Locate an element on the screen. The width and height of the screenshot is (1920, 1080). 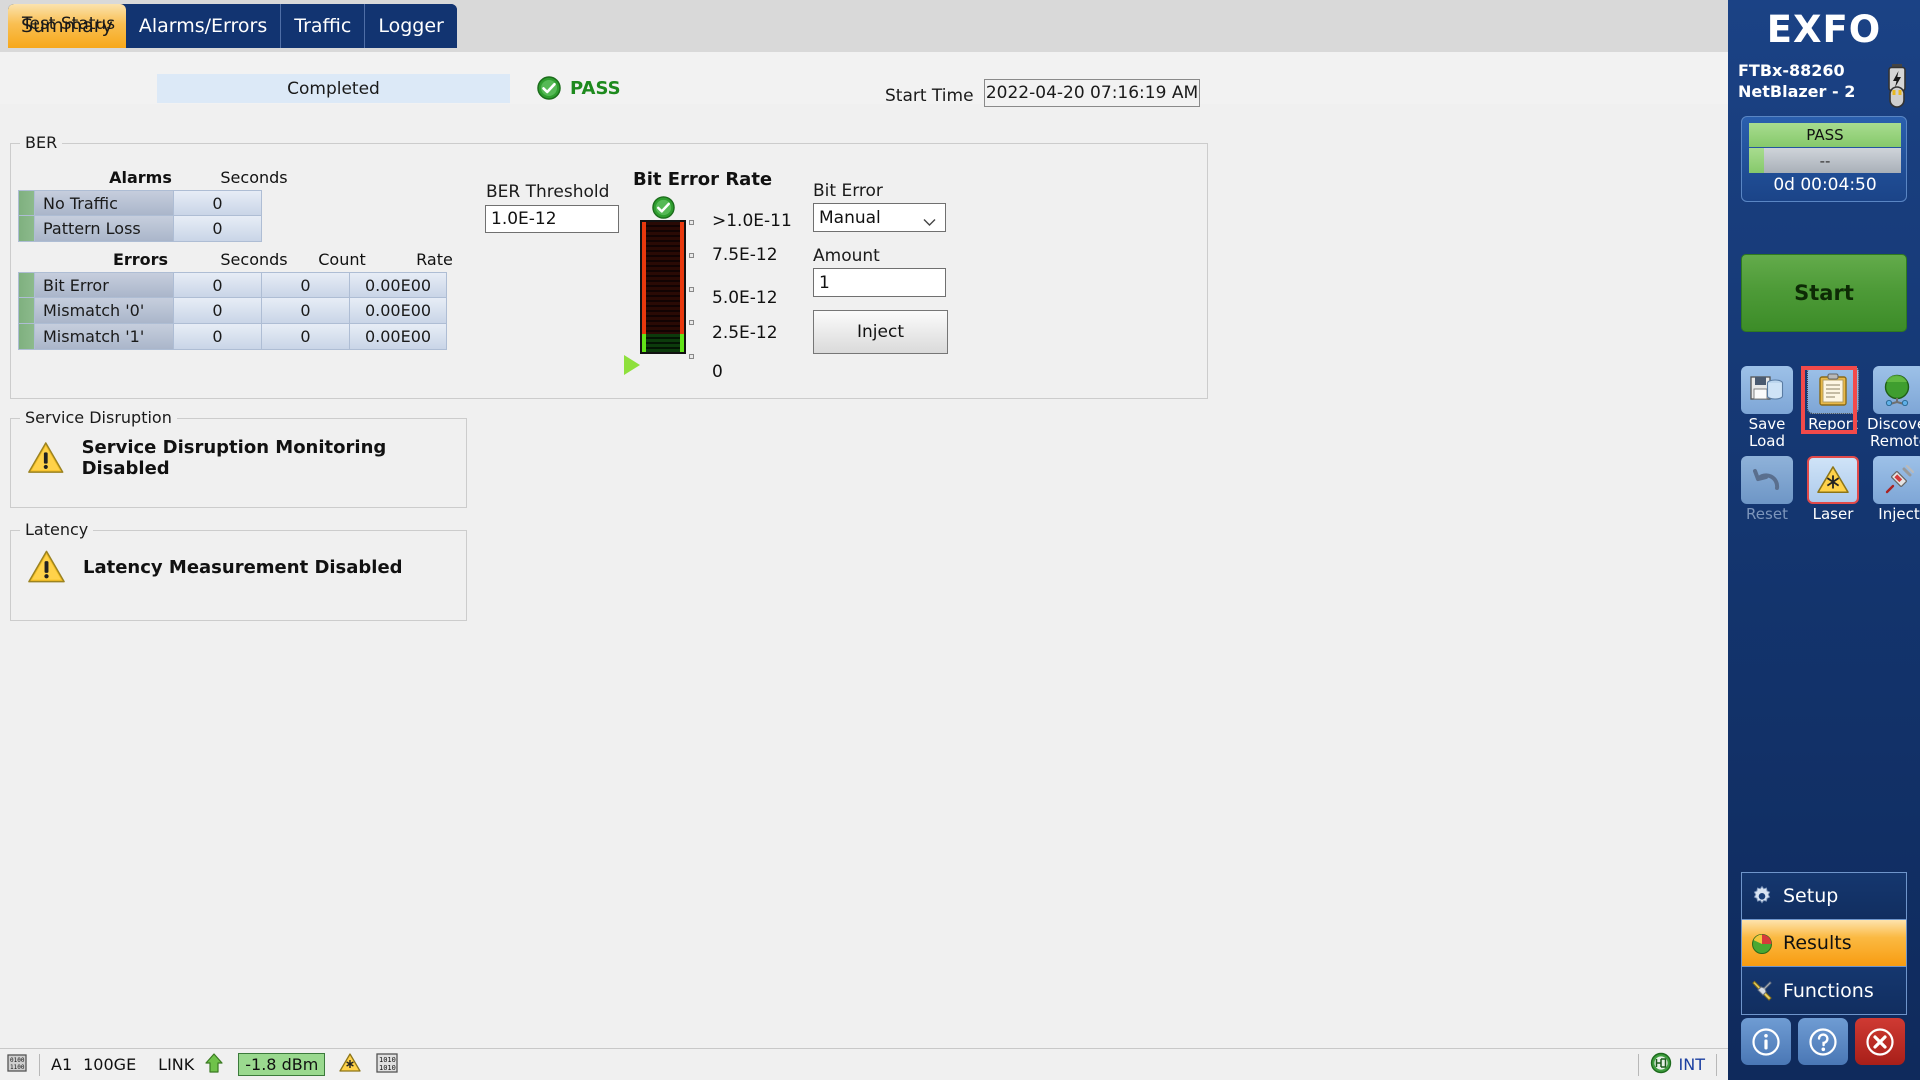
error-name: Bit Error is located at coordinates (104, 285).